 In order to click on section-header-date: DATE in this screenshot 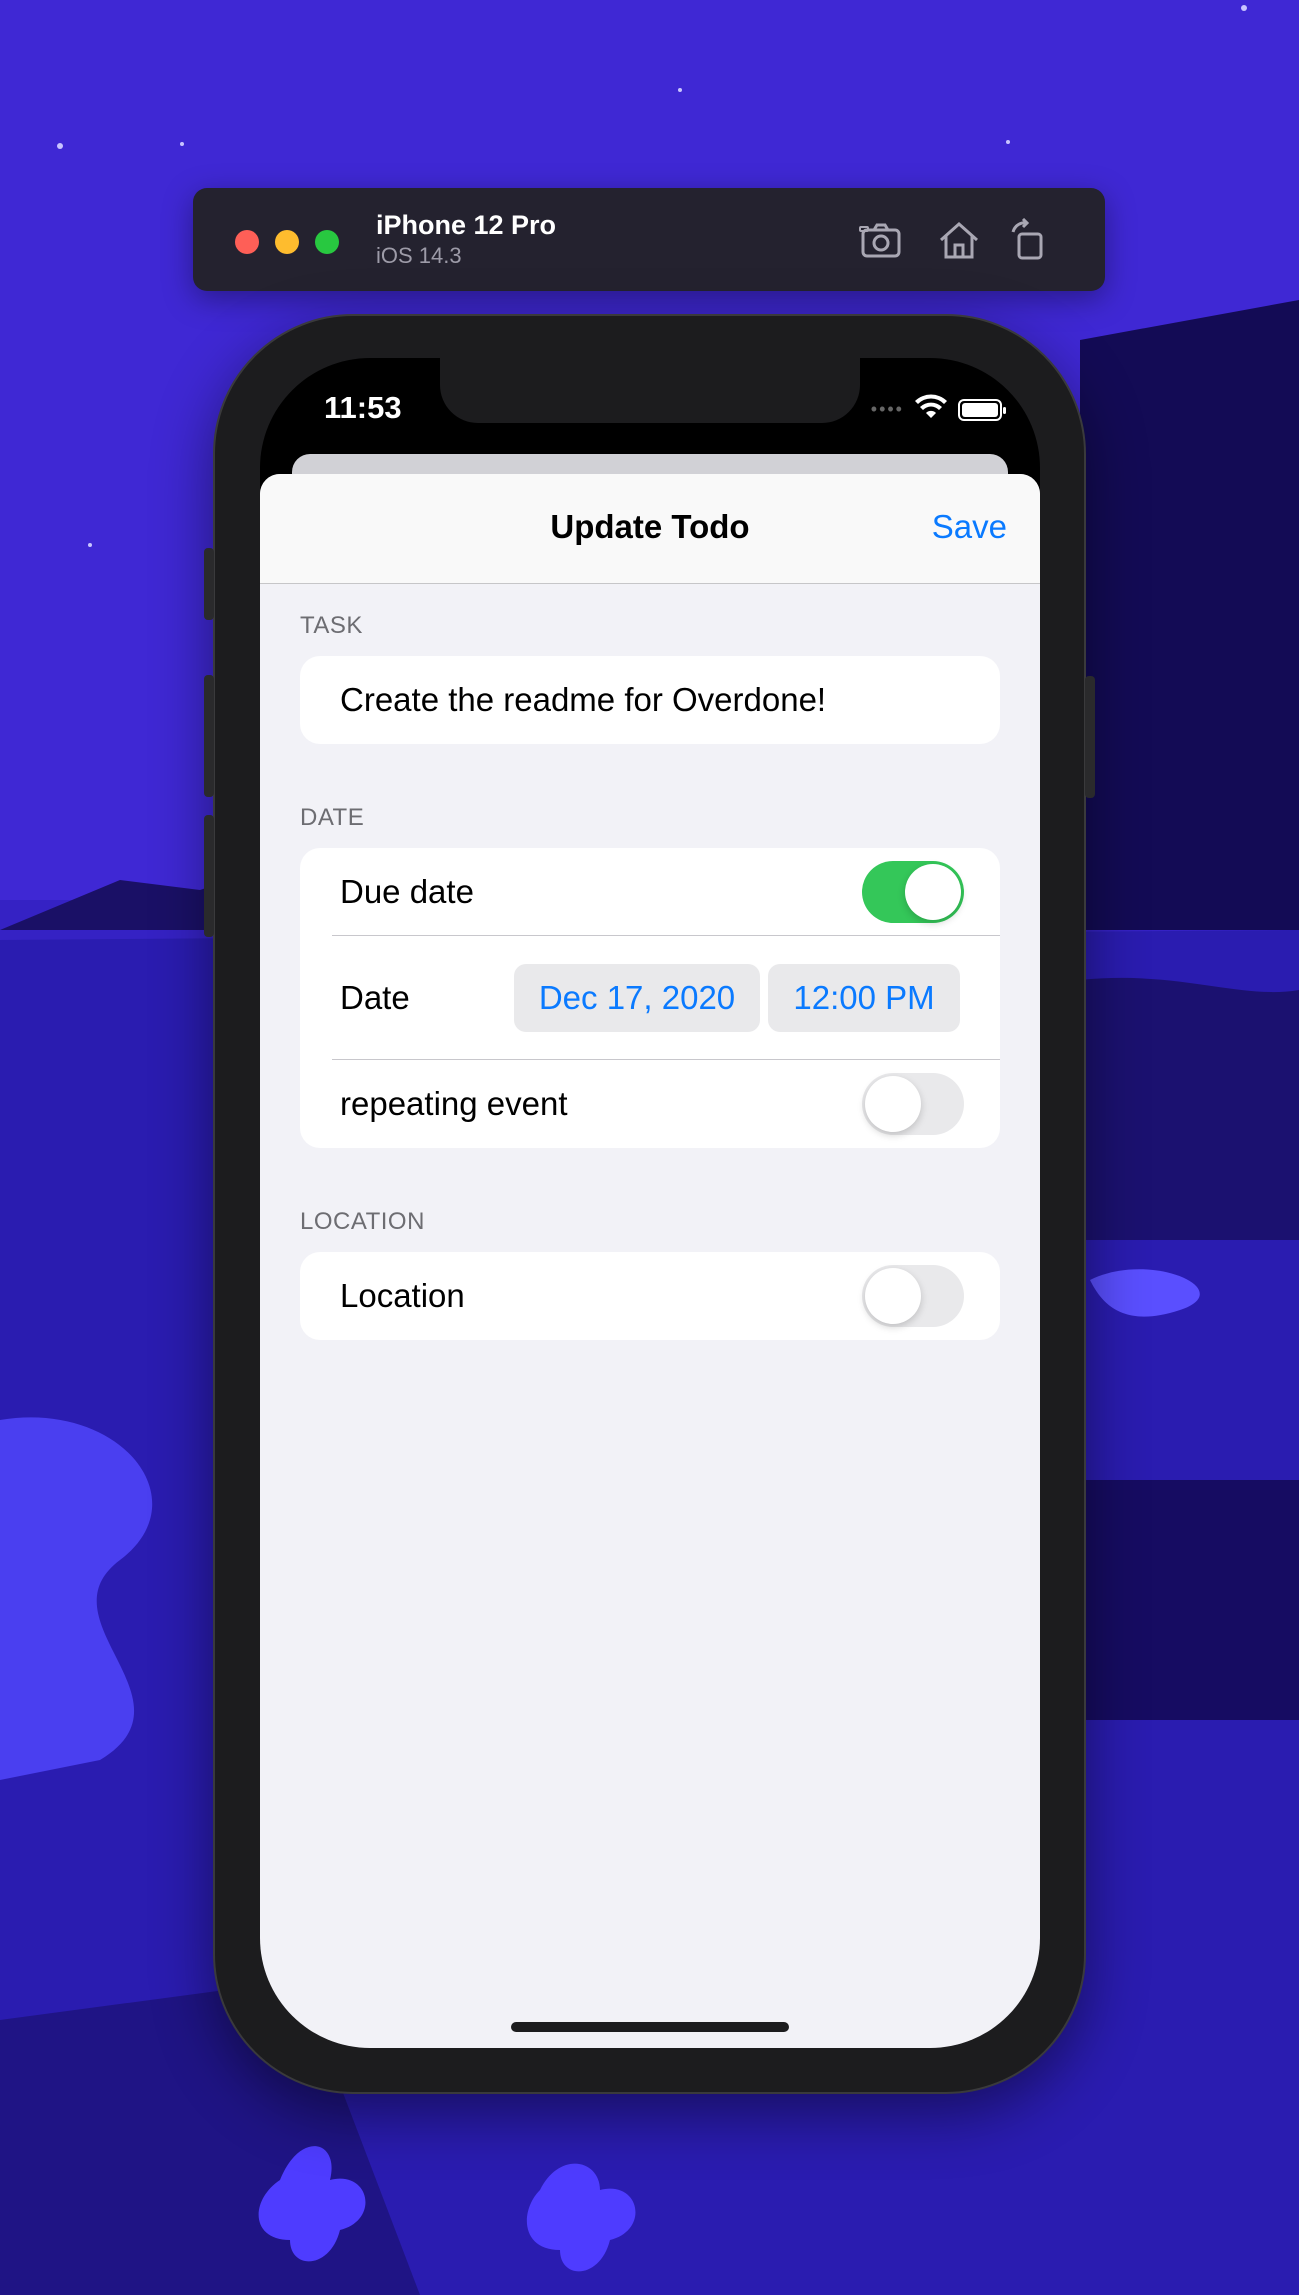, I will do `click(332, 817)`.